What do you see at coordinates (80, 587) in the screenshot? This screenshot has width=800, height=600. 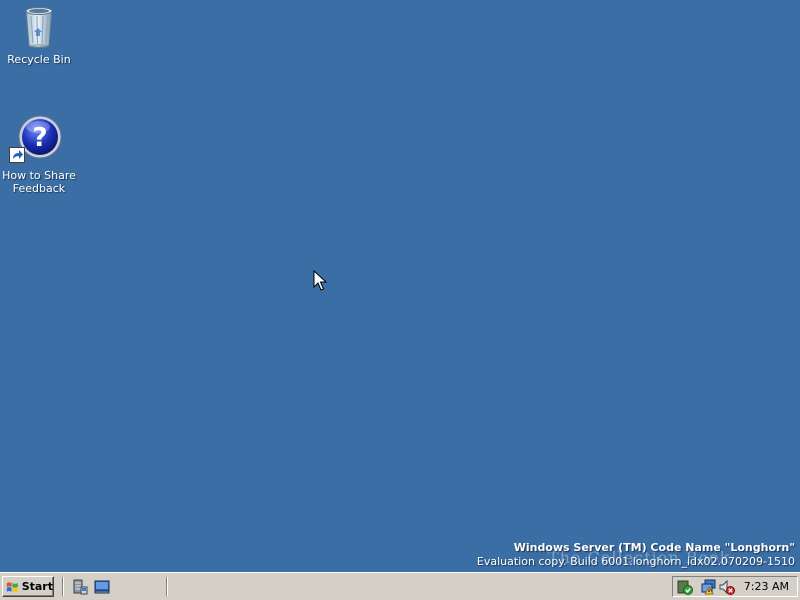 I see `server-manager-icon` at bounding box center [80, 587].